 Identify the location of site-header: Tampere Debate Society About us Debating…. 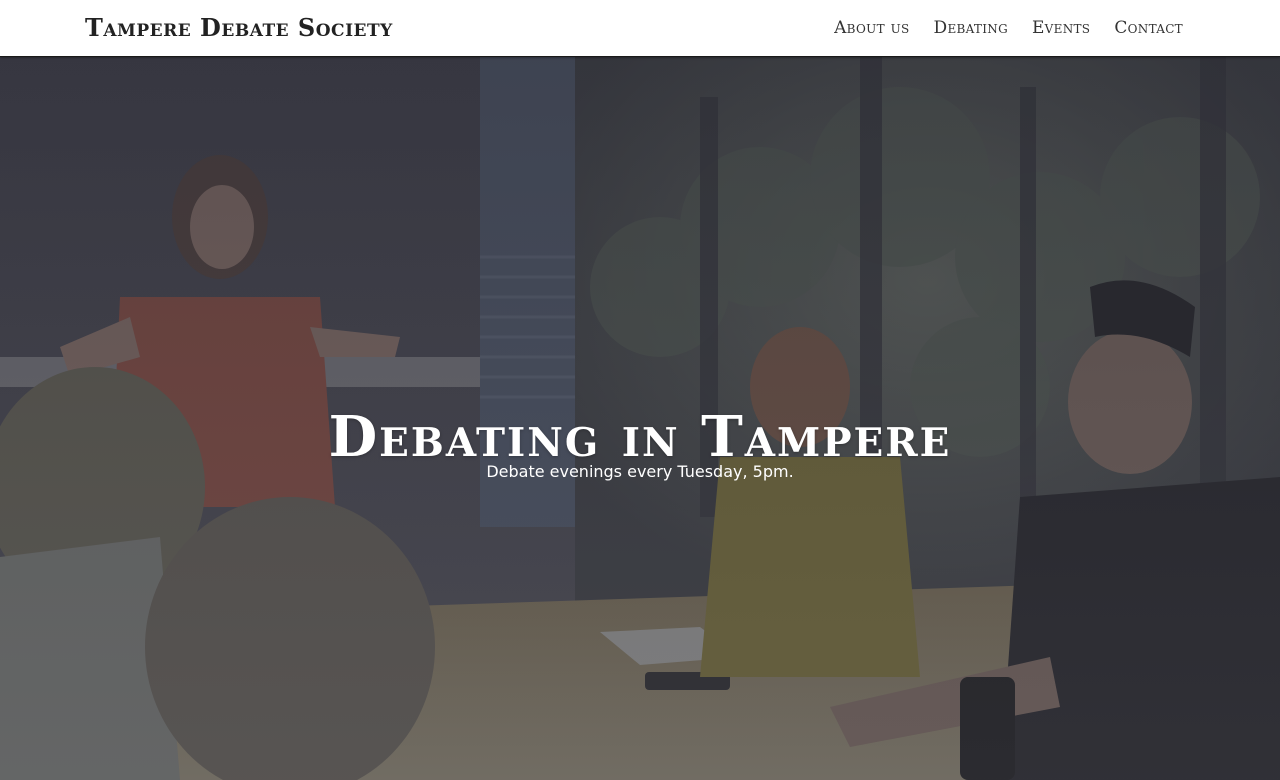
(640, 28).